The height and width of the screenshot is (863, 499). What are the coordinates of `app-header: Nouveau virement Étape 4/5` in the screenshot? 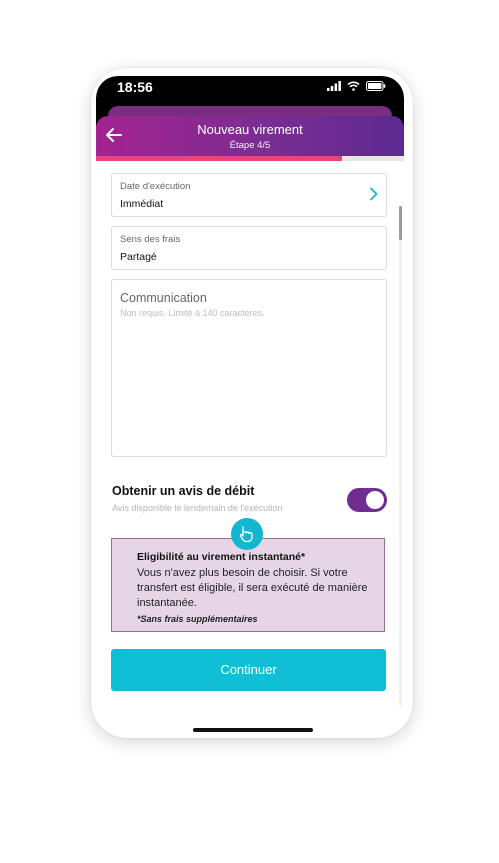 It's located at (250, 136).